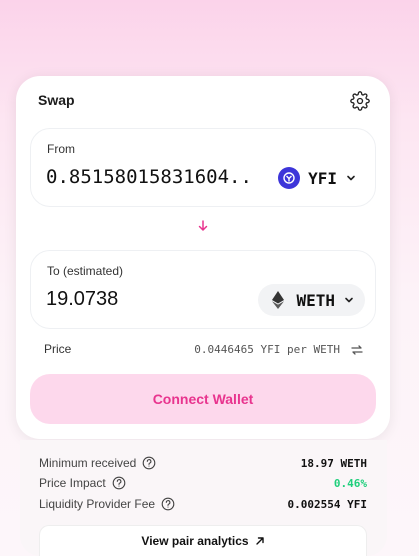 The height and width of the screenshot is (556, 419). What do you see at coordinates (58, 349) in the screenshot?
I see `price-label: Price` at bounding box center [58, 349].